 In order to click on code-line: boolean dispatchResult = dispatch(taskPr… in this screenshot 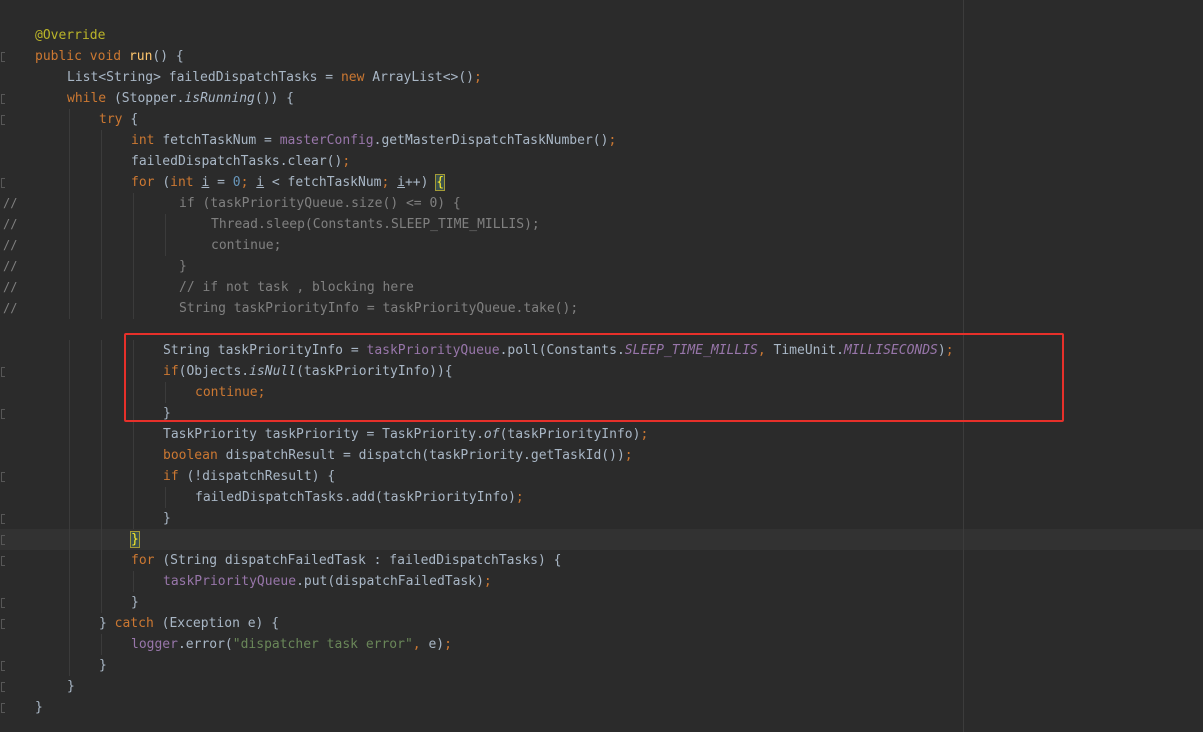, I will do `click(601, 455)`.